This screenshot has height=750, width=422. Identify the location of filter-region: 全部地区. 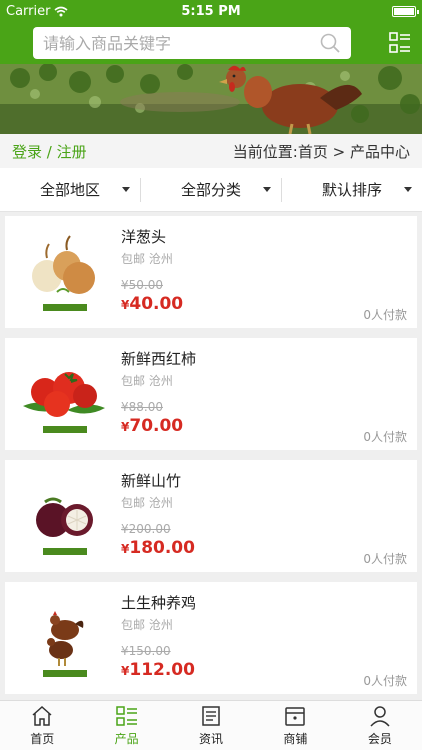
(70, 190).